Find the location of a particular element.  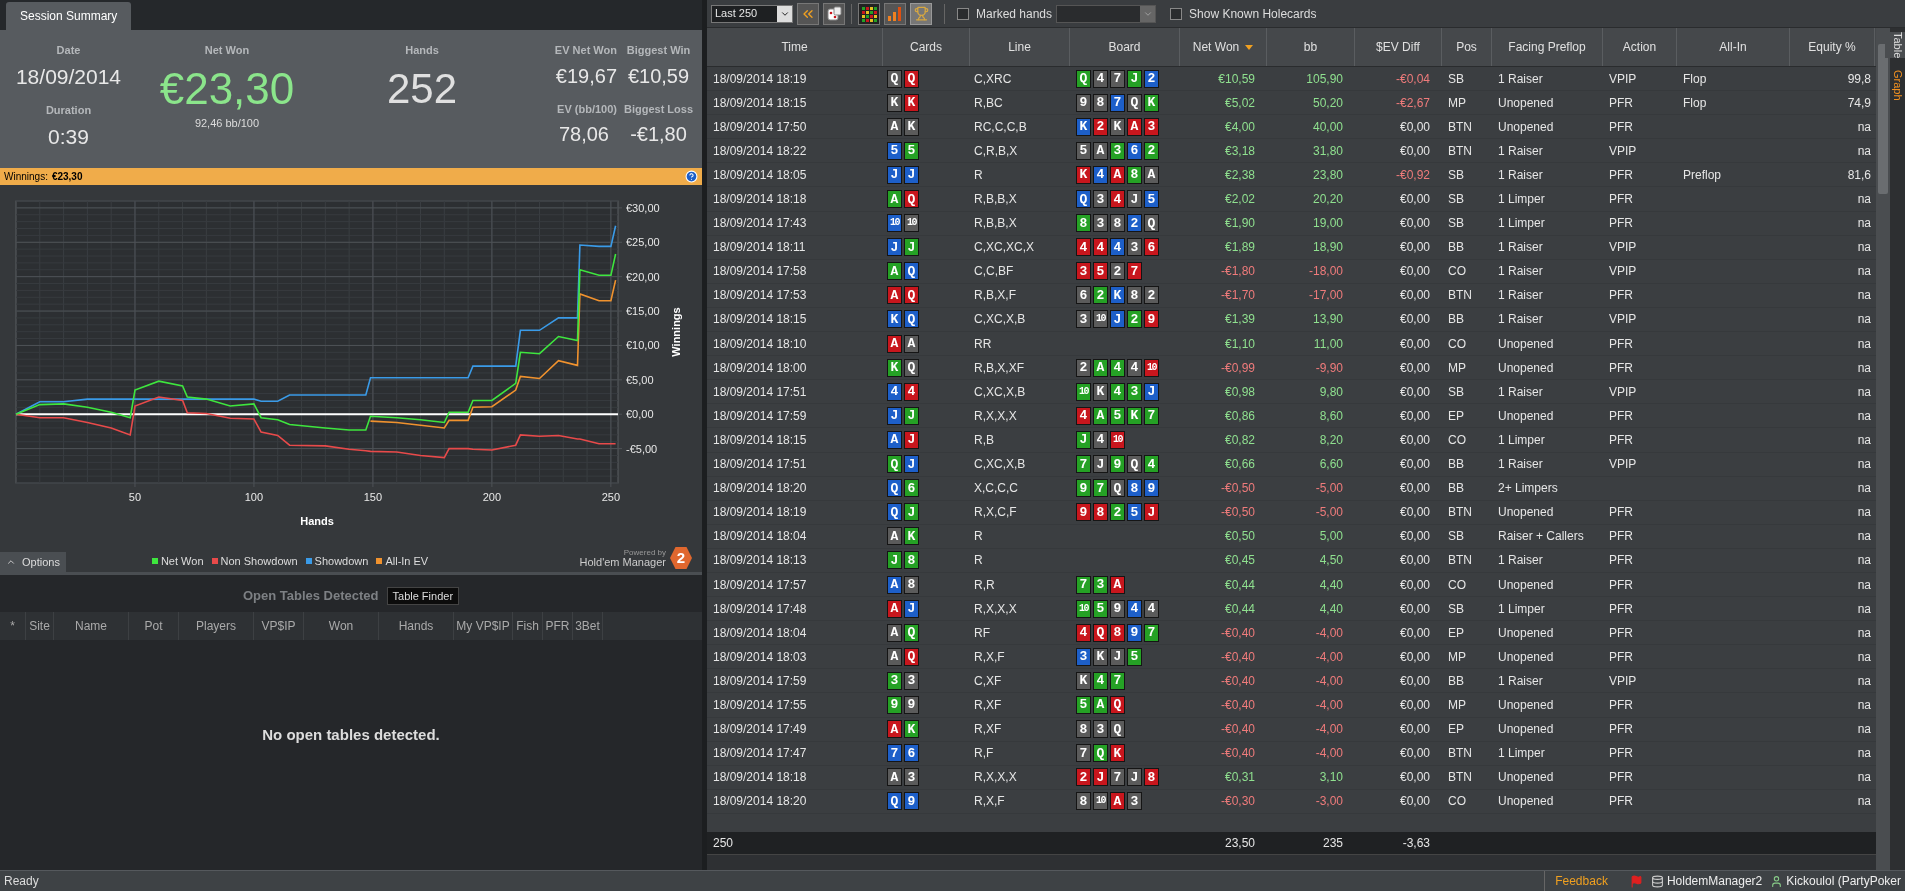

table-row: 18/09/2014 17:59 3 3 C,XF K 4 7 -€0,40 -4,00 €0,00 BB 1 Raiser VPIP na is located at coordinates (1291, 681).